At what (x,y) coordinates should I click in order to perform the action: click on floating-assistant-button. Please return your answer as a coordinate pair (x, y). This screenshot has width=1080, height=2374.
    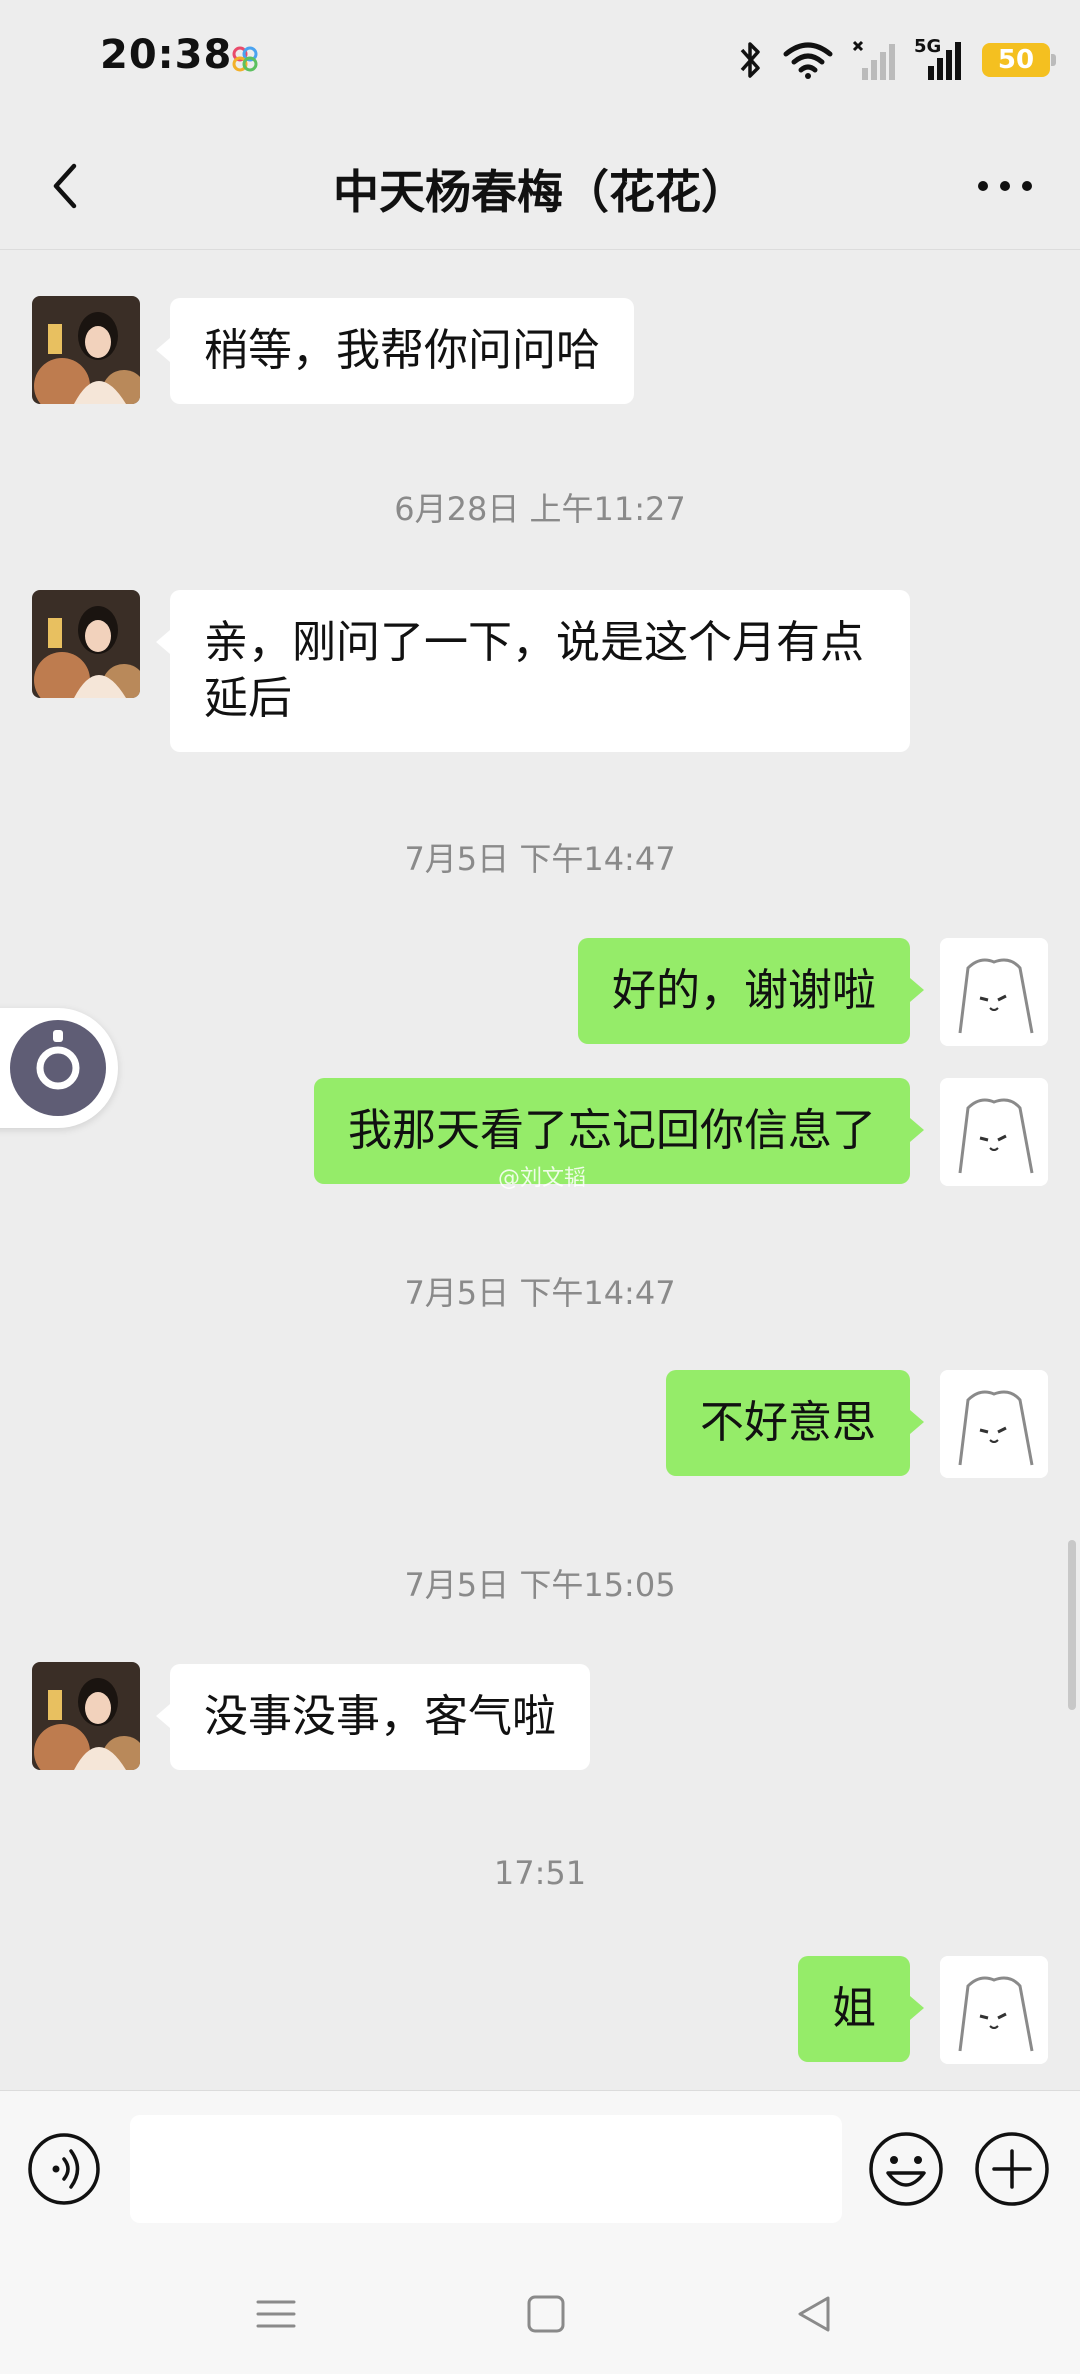
    Looking at the image, I should click on (59, 1068).